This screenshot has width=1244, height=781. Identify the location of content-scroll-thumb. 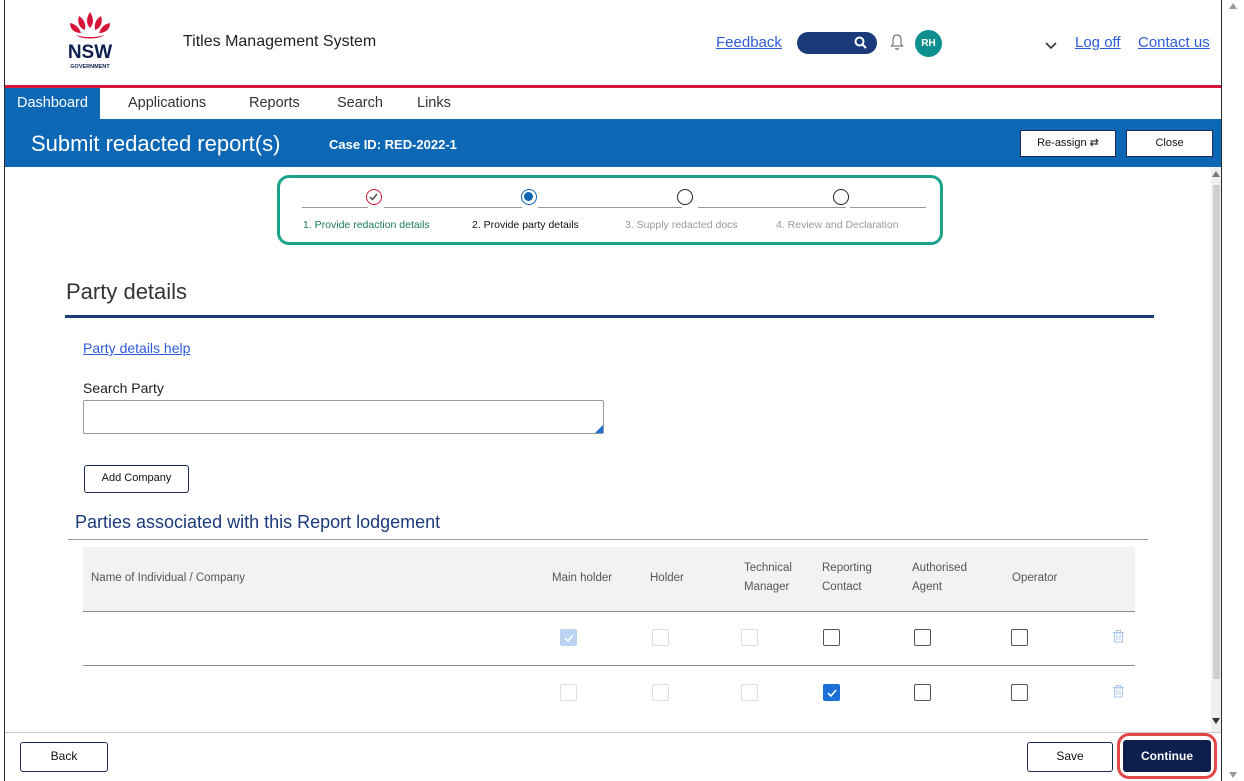
(1216, 432).